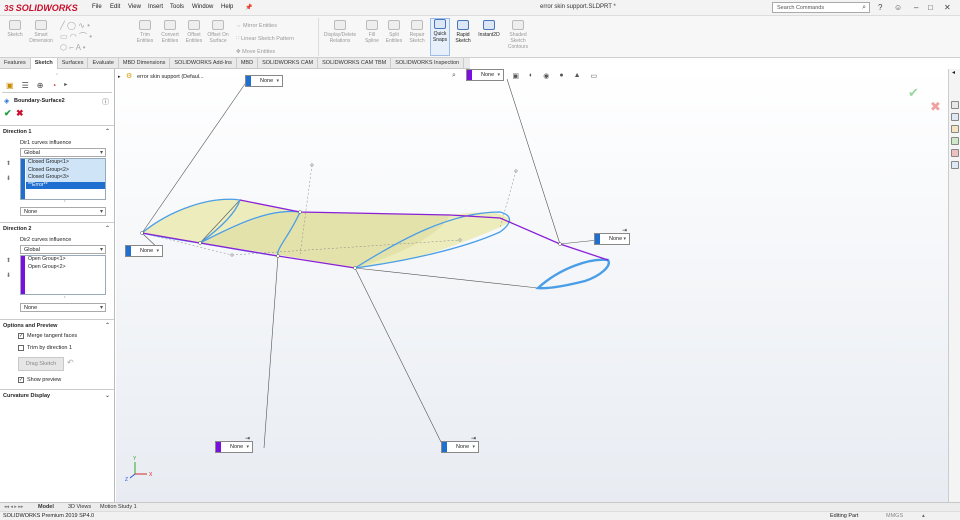 The width and height of the screenshot is (960, 520). I want to click on task-pane-toggle-icon: ◂, so click(953, 72).